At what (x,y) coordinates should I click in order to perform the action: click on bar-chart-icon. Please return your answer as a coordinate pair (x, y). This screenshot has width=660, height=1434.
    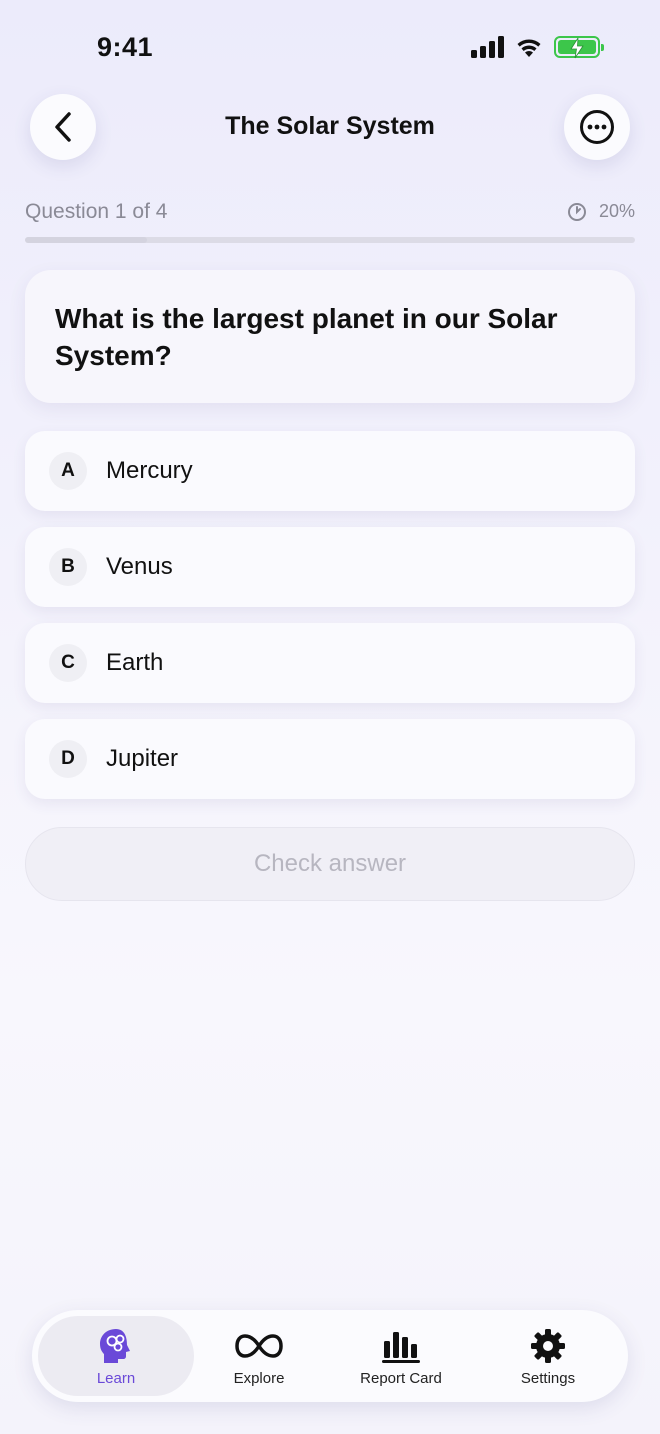
    Looking at the image, I should click on (401, 1347).